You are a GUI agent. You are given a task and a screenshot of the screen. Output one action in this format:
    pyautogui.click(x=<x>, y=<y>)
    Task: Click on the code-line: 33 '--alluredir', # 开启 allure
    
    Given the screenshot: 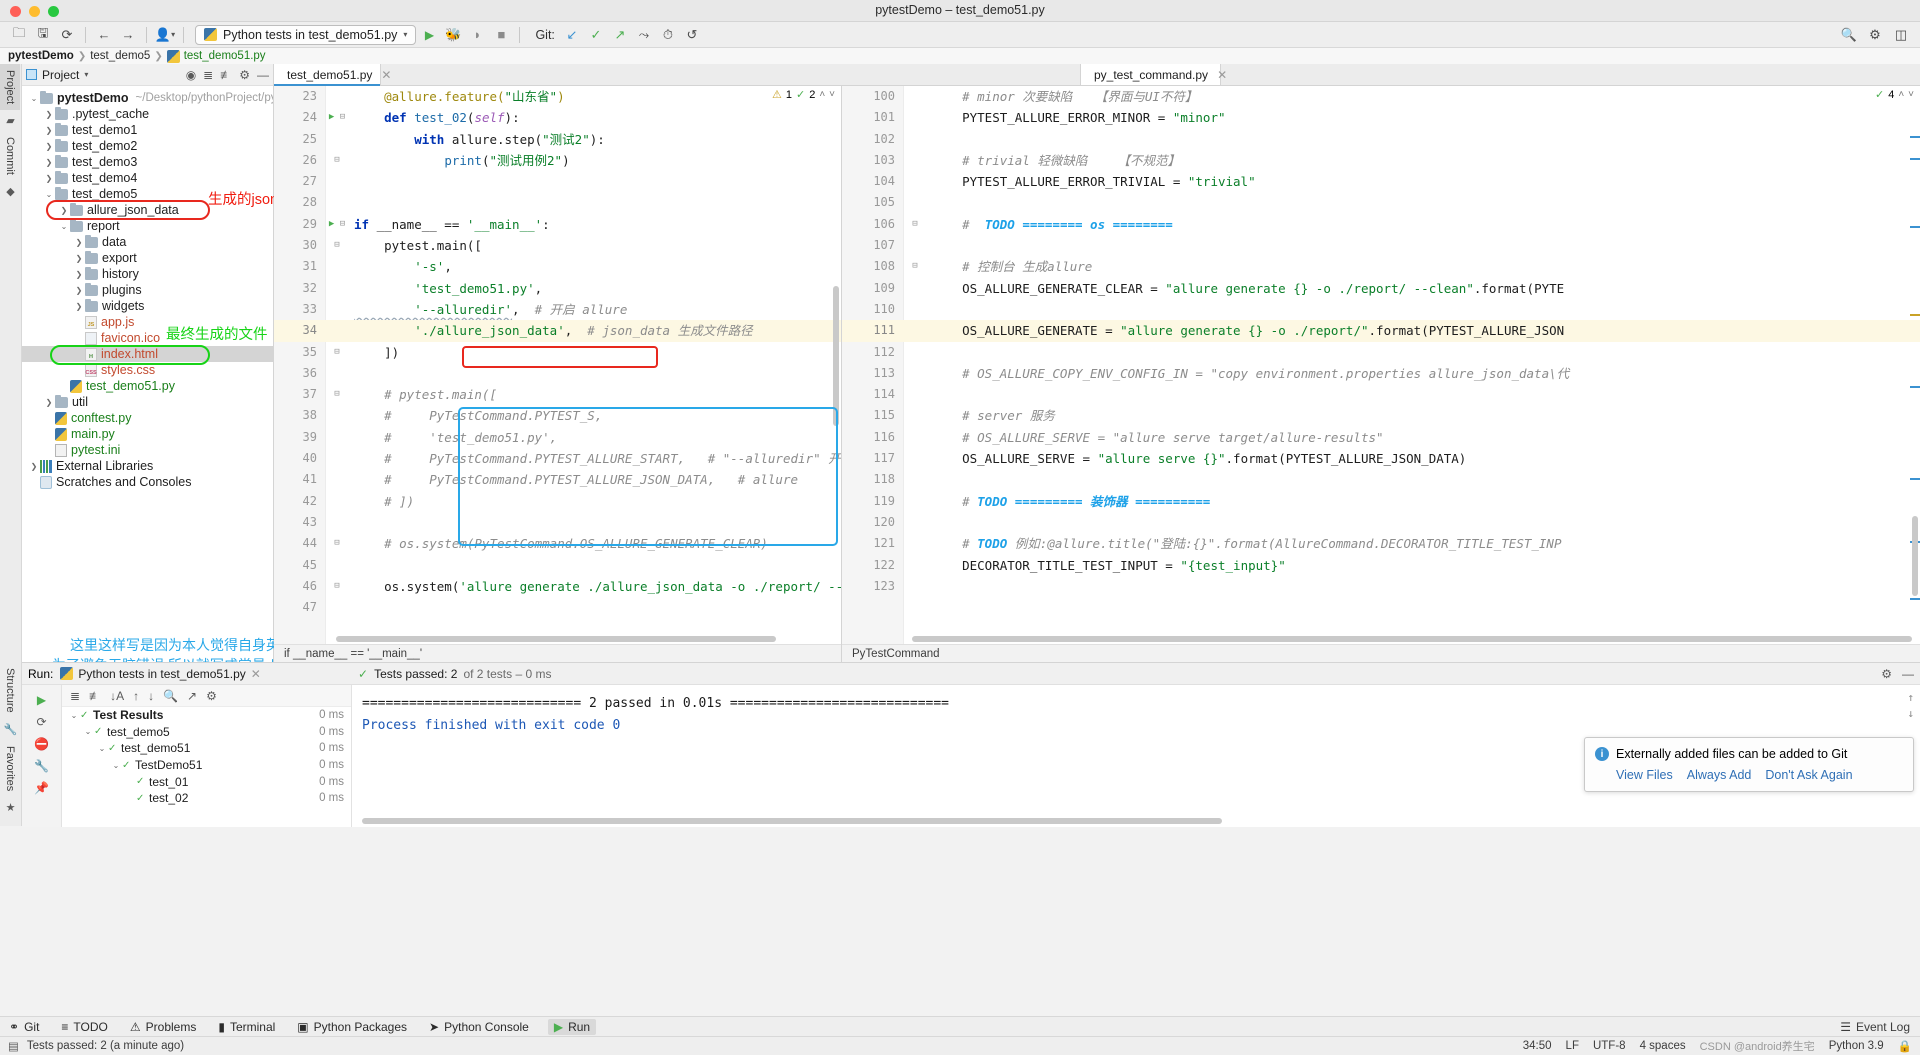 What is the action you would take?
    pyautogui.click(x=557, y=309)
    